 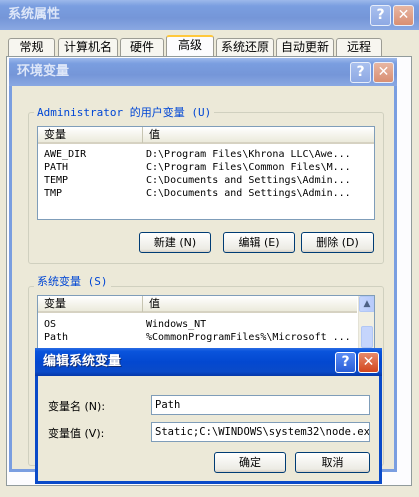 I want to click on system-variables-label: 系统变量 (S), so click(x=72, y=281).